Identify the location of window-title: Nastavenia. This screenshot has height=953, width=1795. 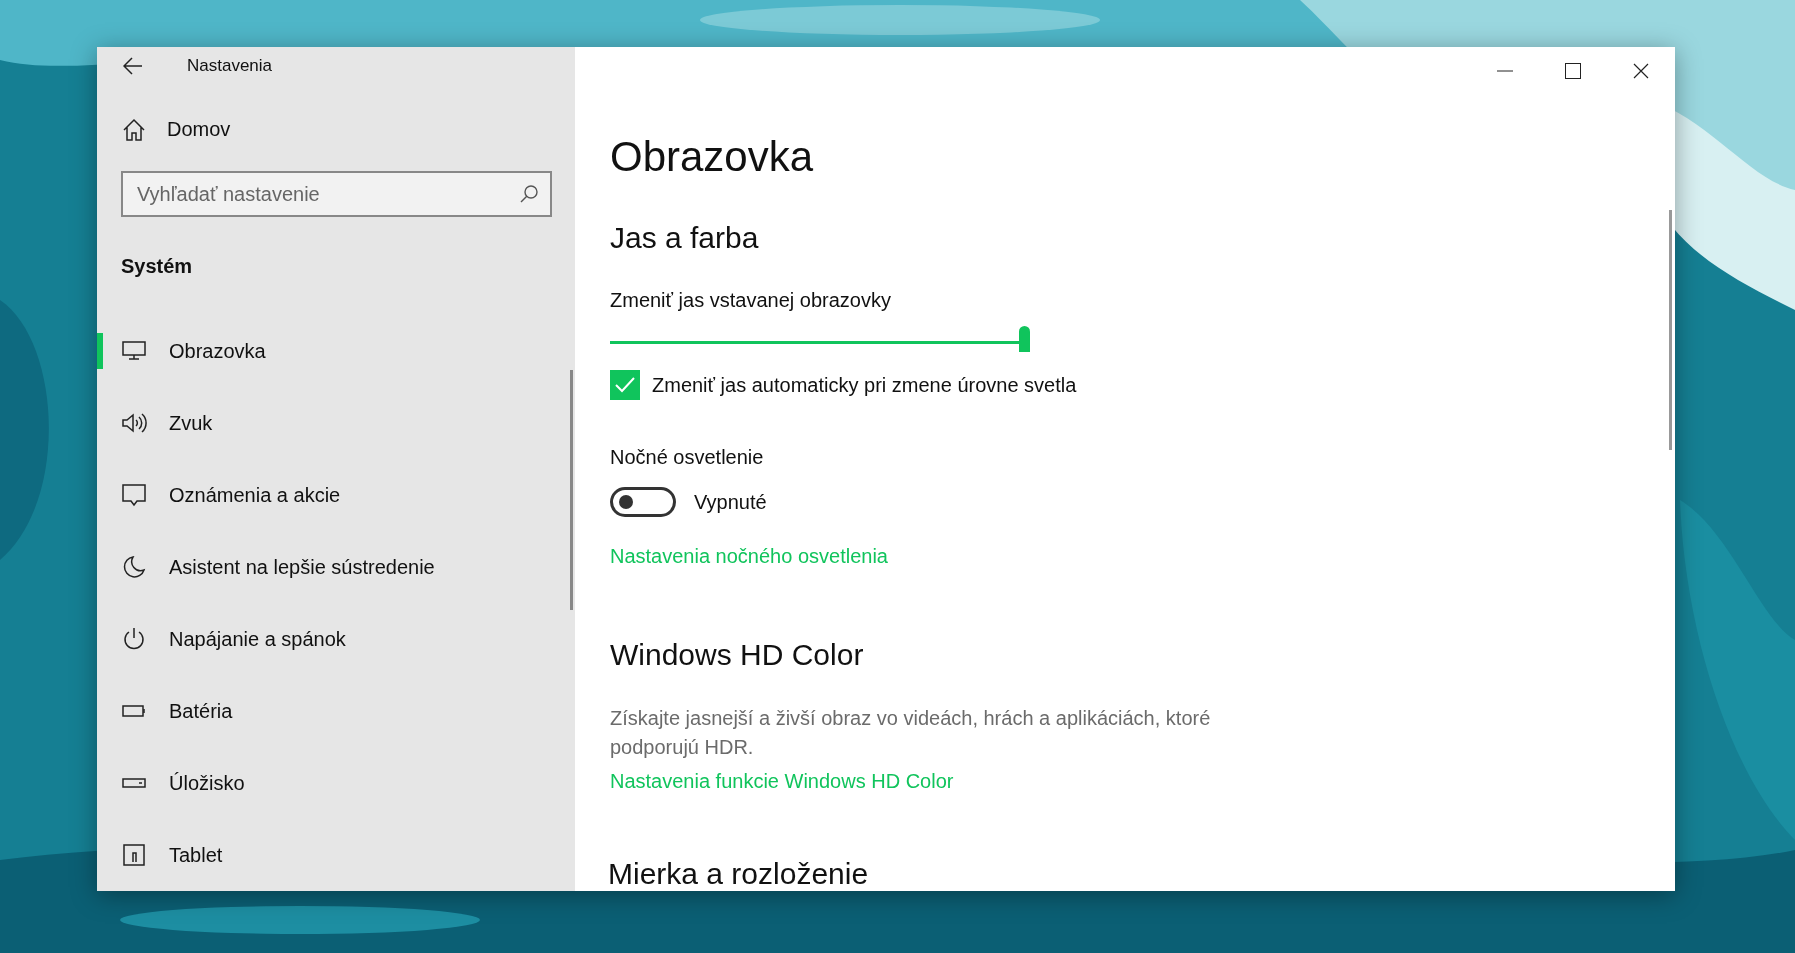
(230, 65).